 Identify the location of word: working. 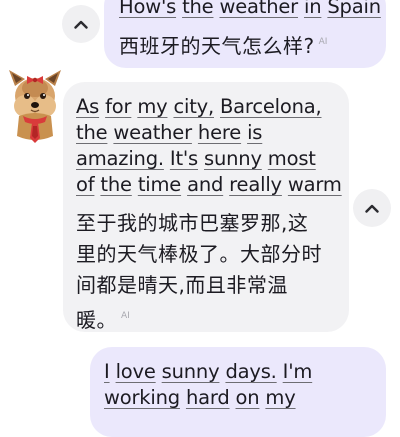
(142, 397).